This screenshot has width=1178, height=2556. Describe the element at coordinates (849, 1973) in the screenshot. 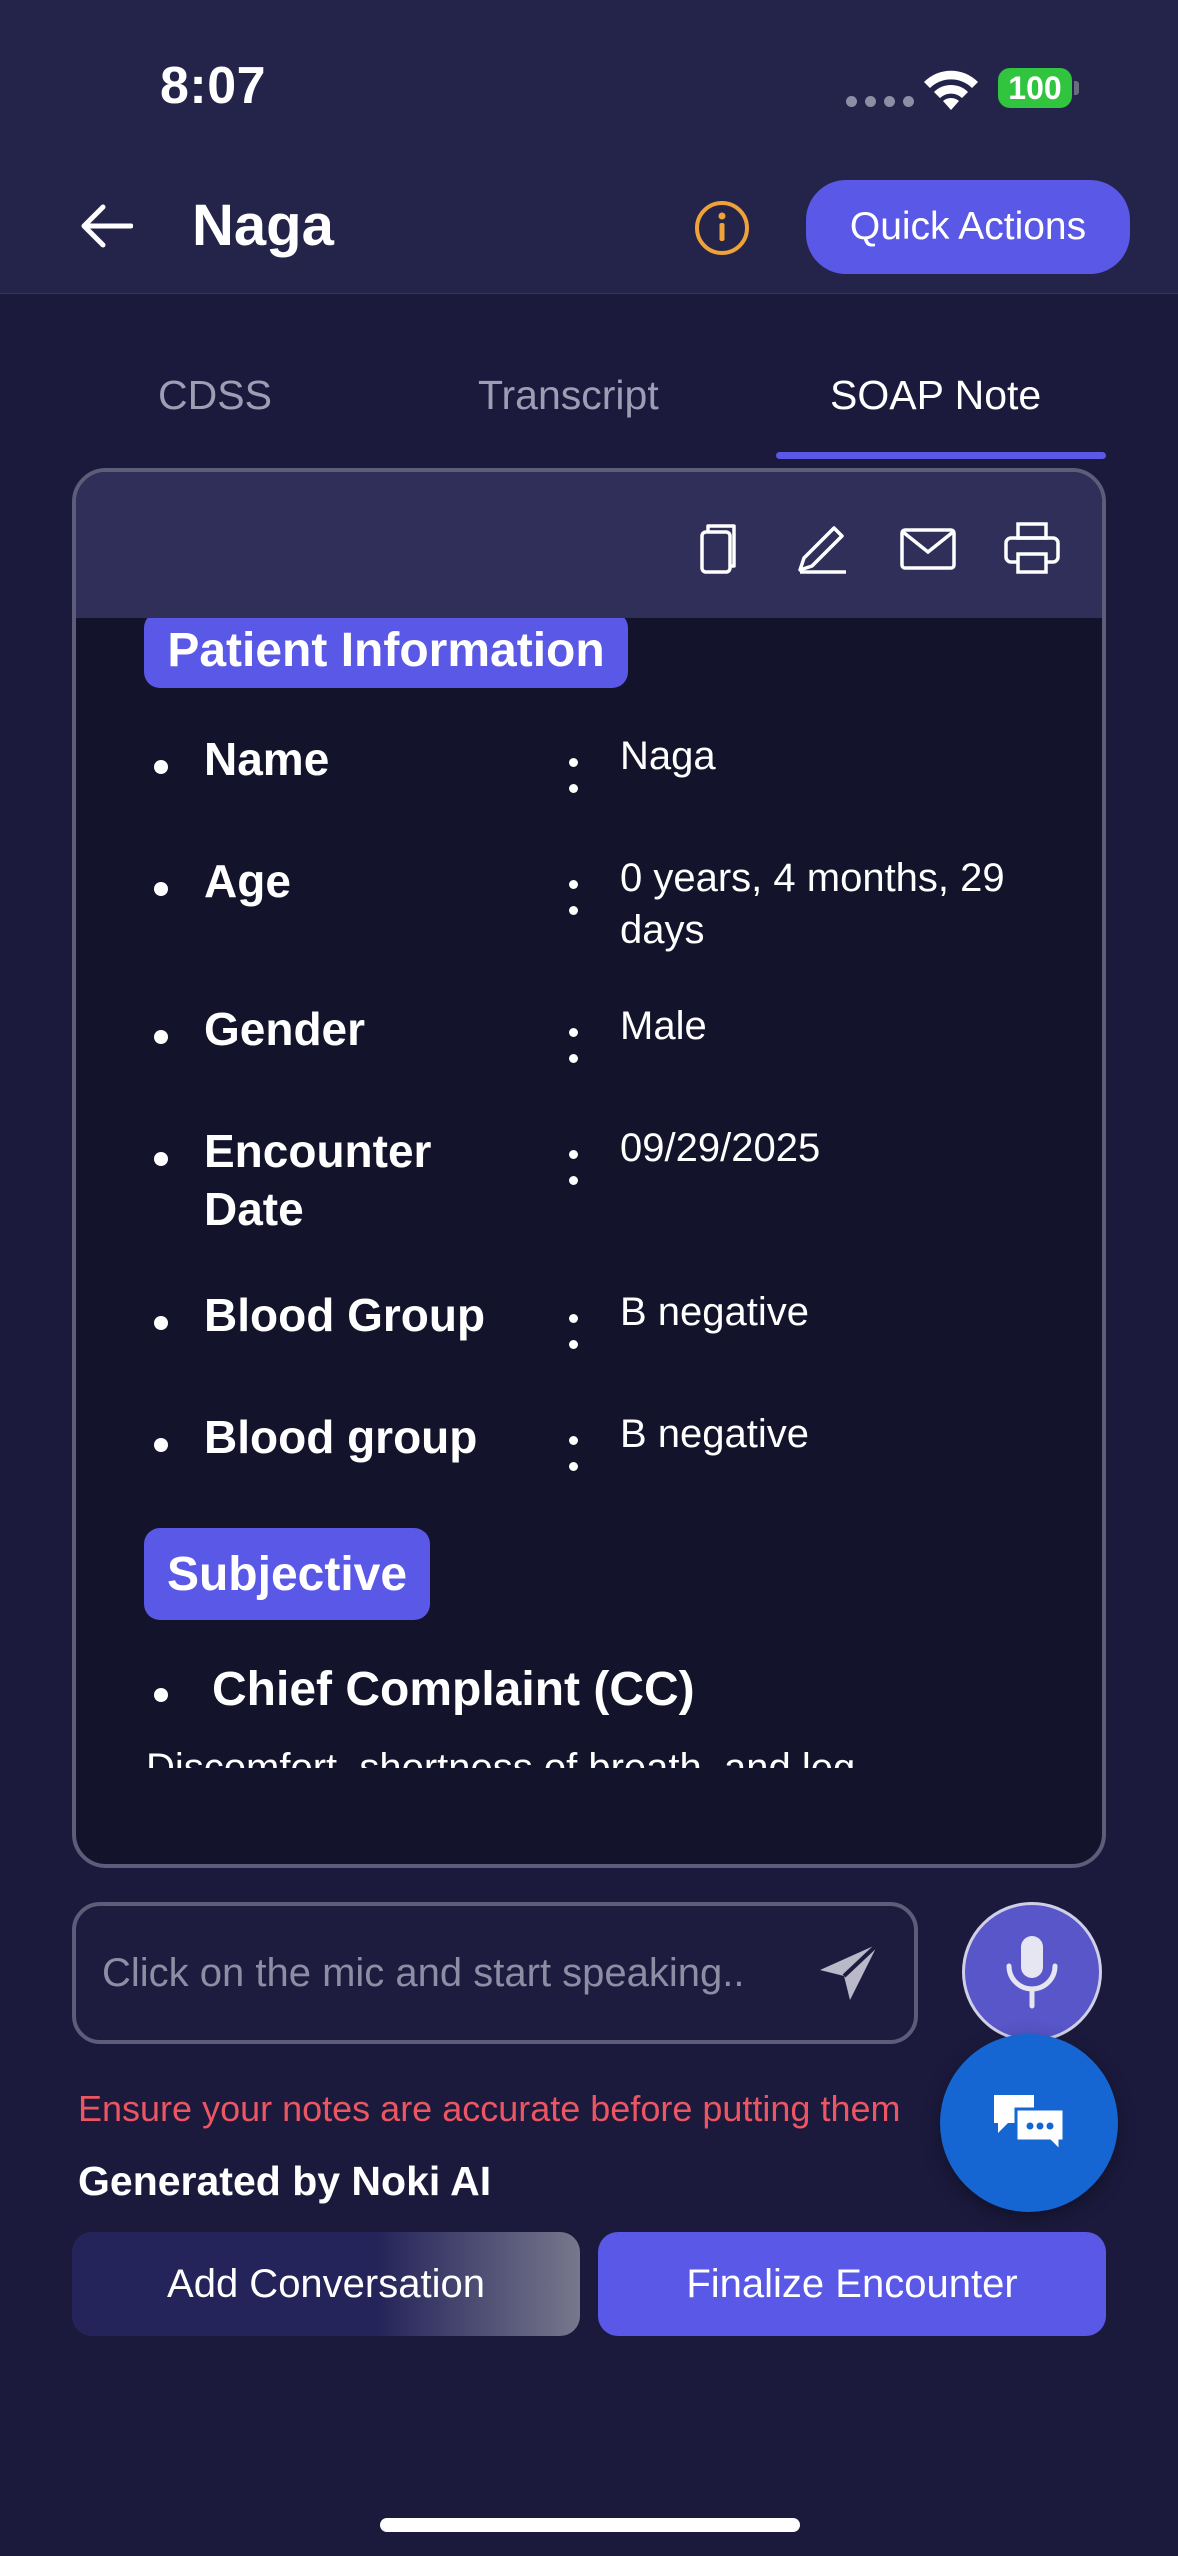

I see `send-icon` at that location.